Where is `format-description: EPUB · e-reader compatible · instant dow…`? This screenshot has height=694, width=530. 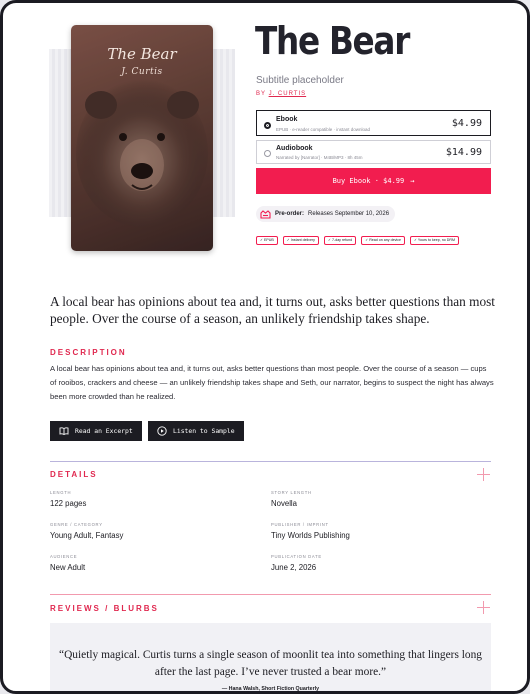 format-description: EPUB · e-reader compatible · instant dow… is located at coordinates (323, 129).